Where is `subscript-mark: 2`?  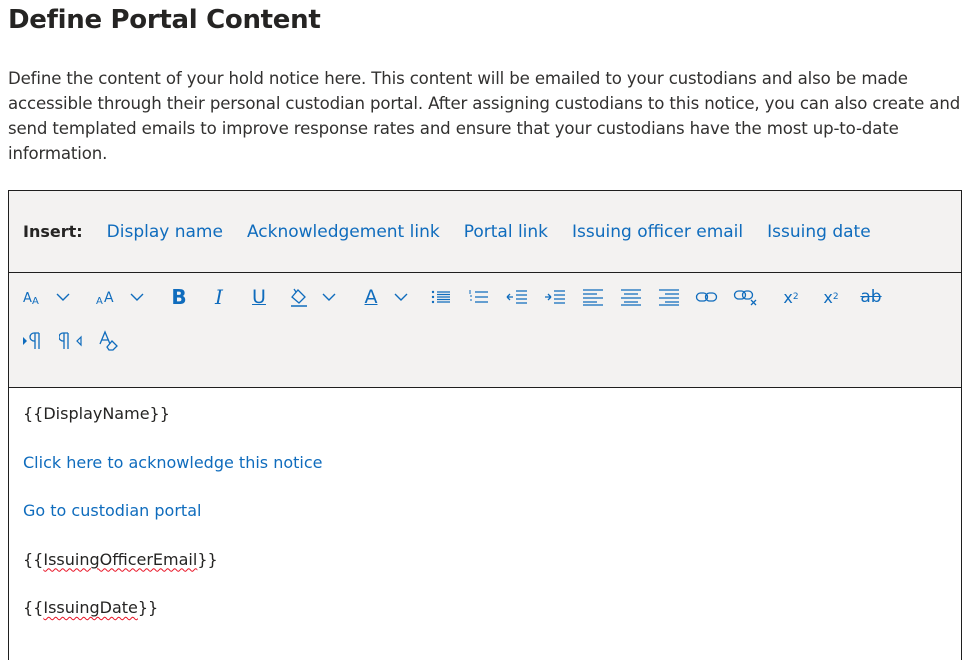
subscript-mark: 2 is located at coordinates (835, 297).